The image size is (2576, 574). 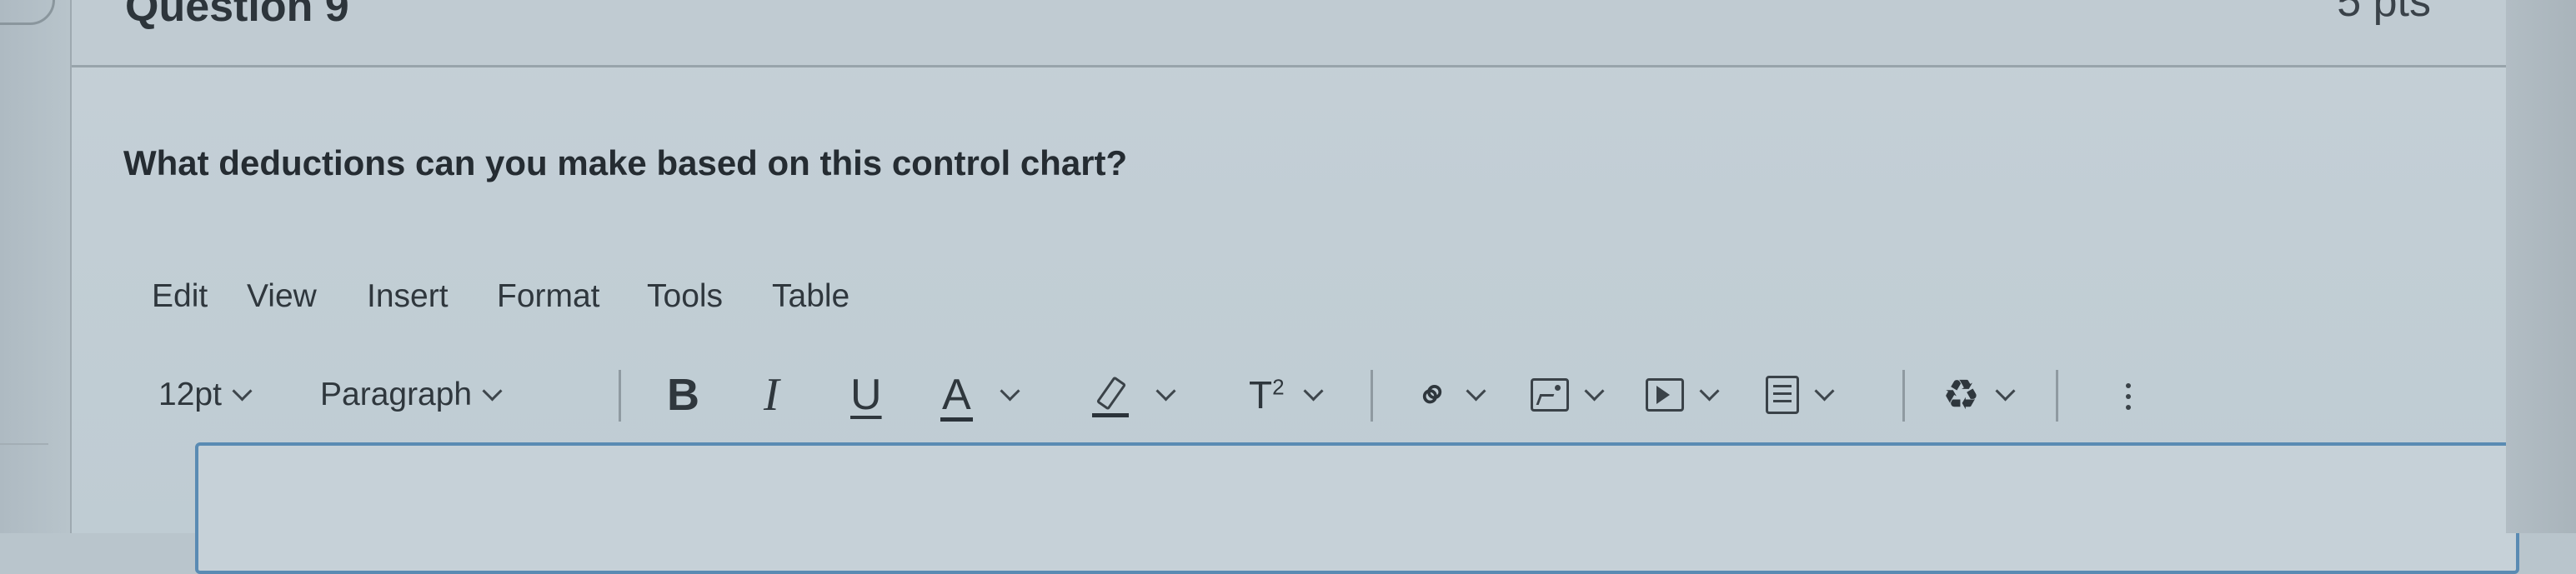 I want to click on document-button, so click(x=1800, y=395).